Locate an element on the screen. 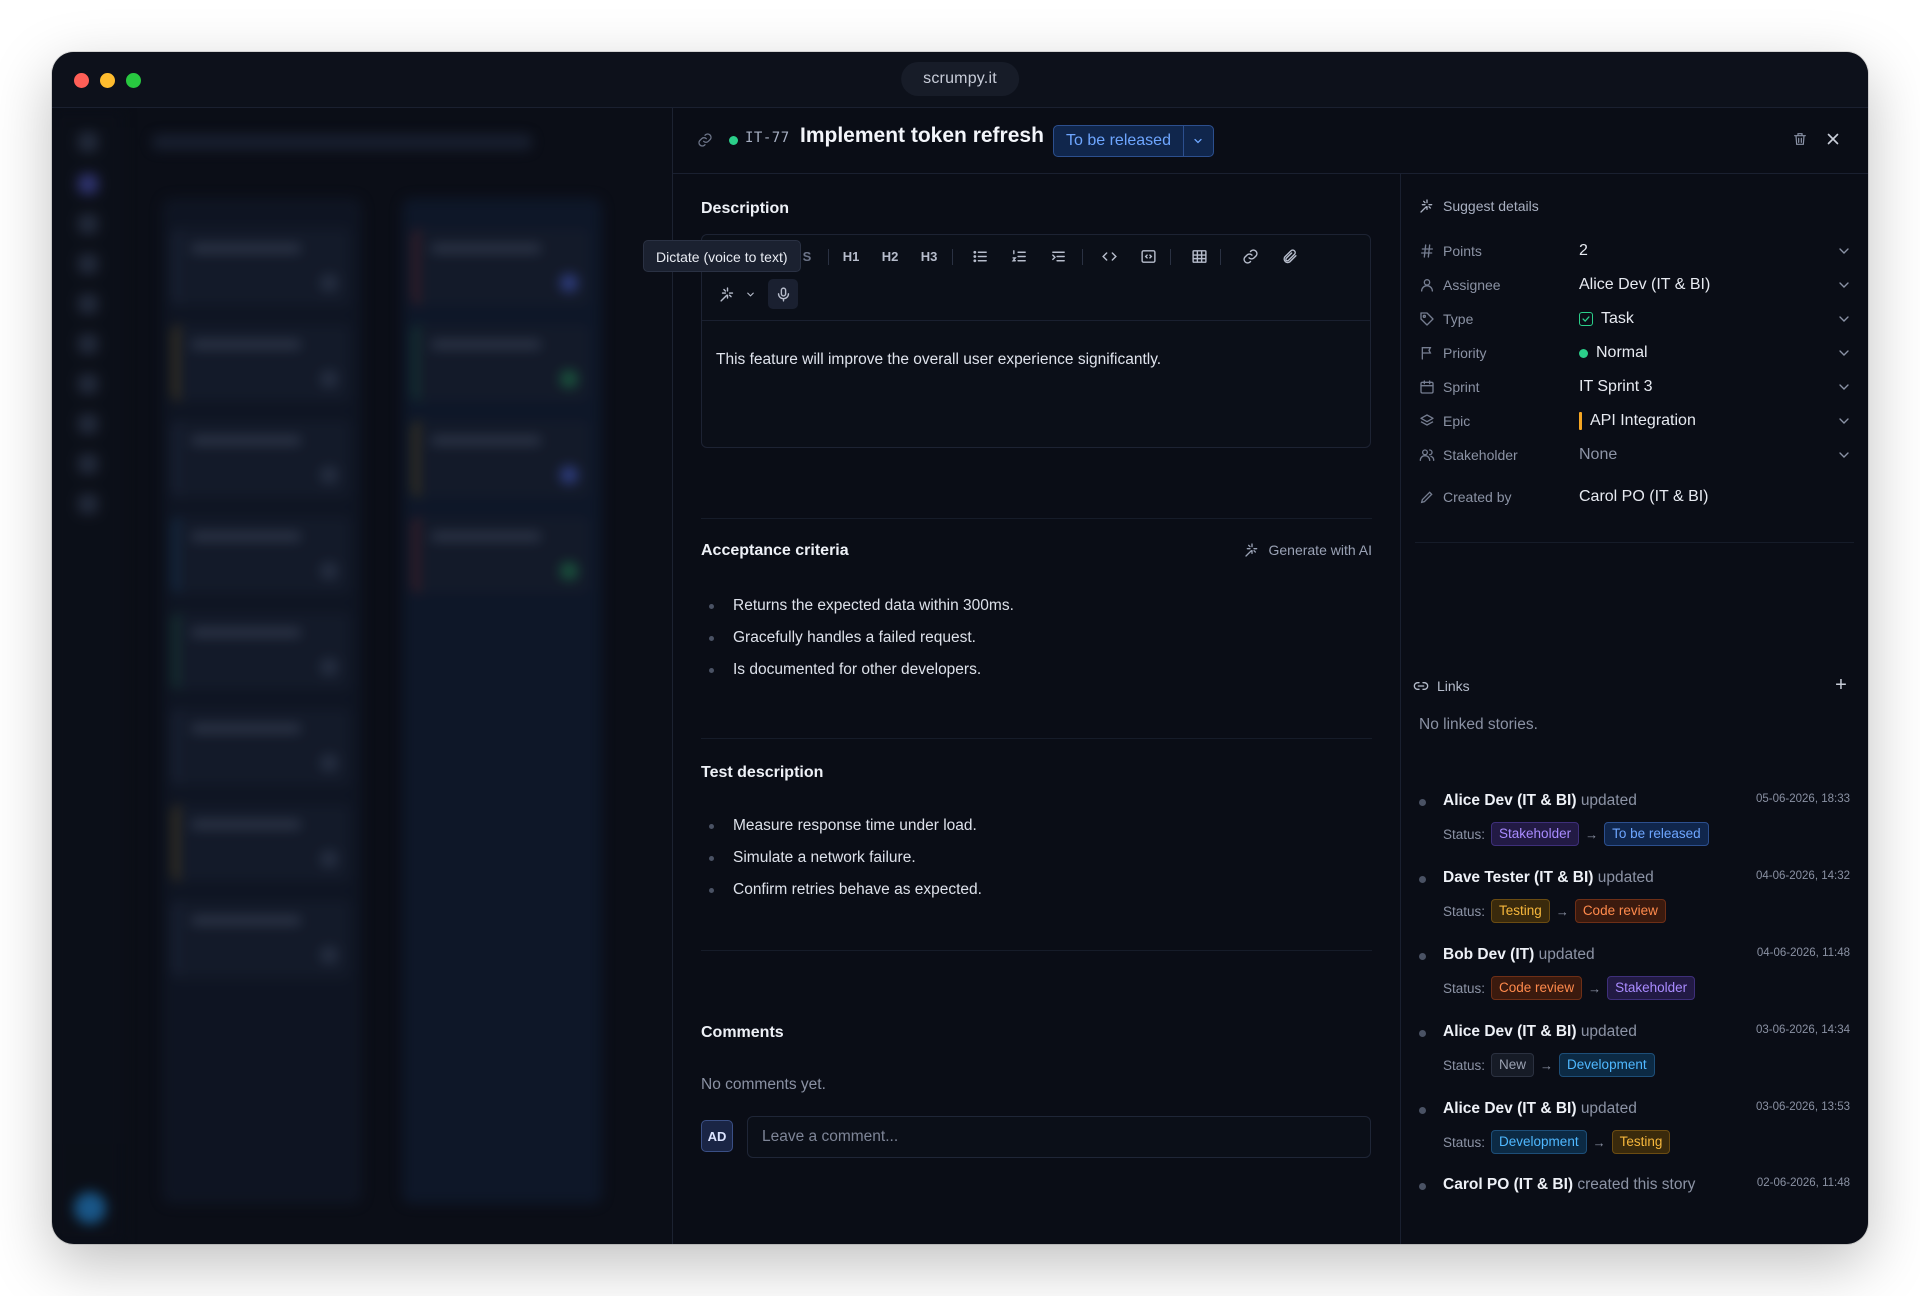 The height and width of the screenshot is (1296, 1920). field-epic: Epic API Integration is located at coordinates (1638, 421).